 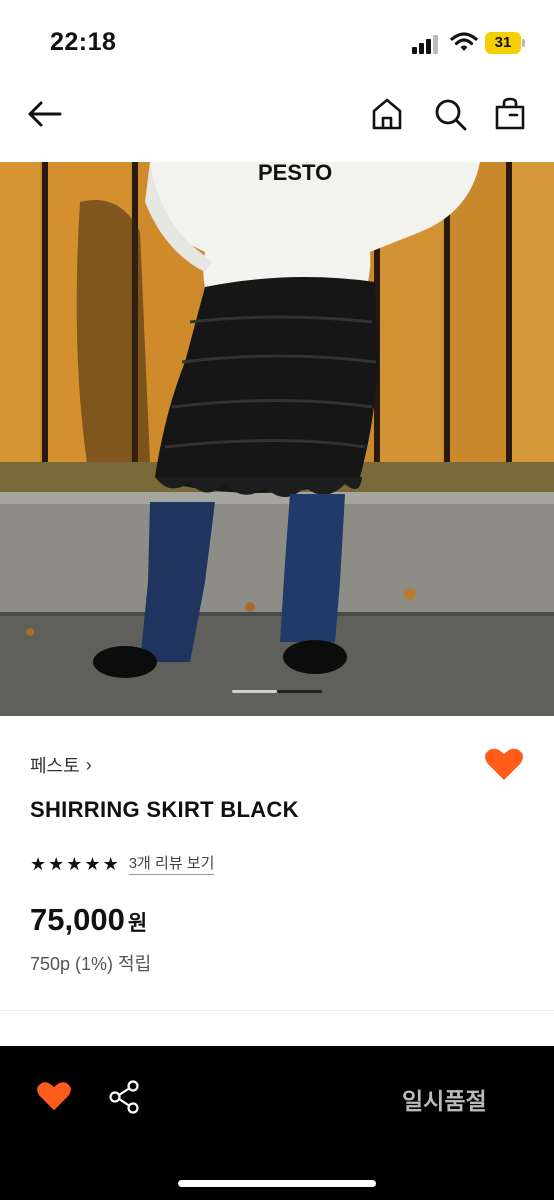 What do you see at coordinates (464, 42) in the screenshot?
I see `wifi-icon` at bounding box center [464, 42].